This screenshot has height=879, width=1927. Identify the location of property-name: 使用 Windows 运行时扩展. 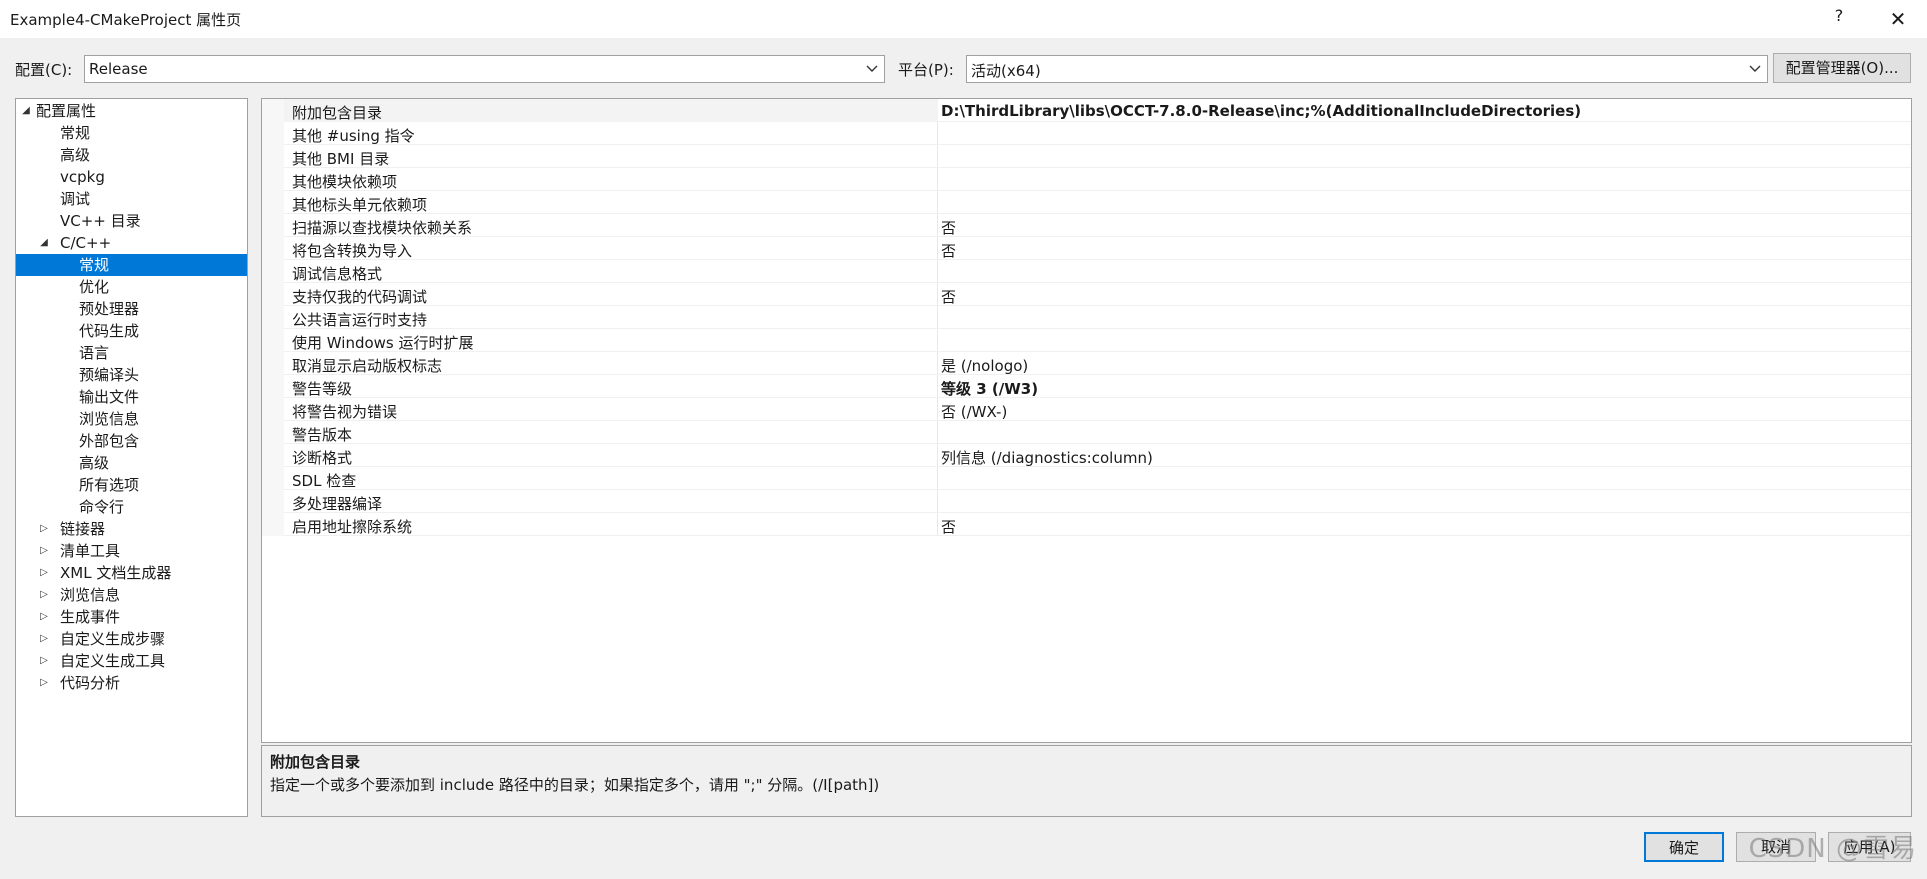
(383, 343).